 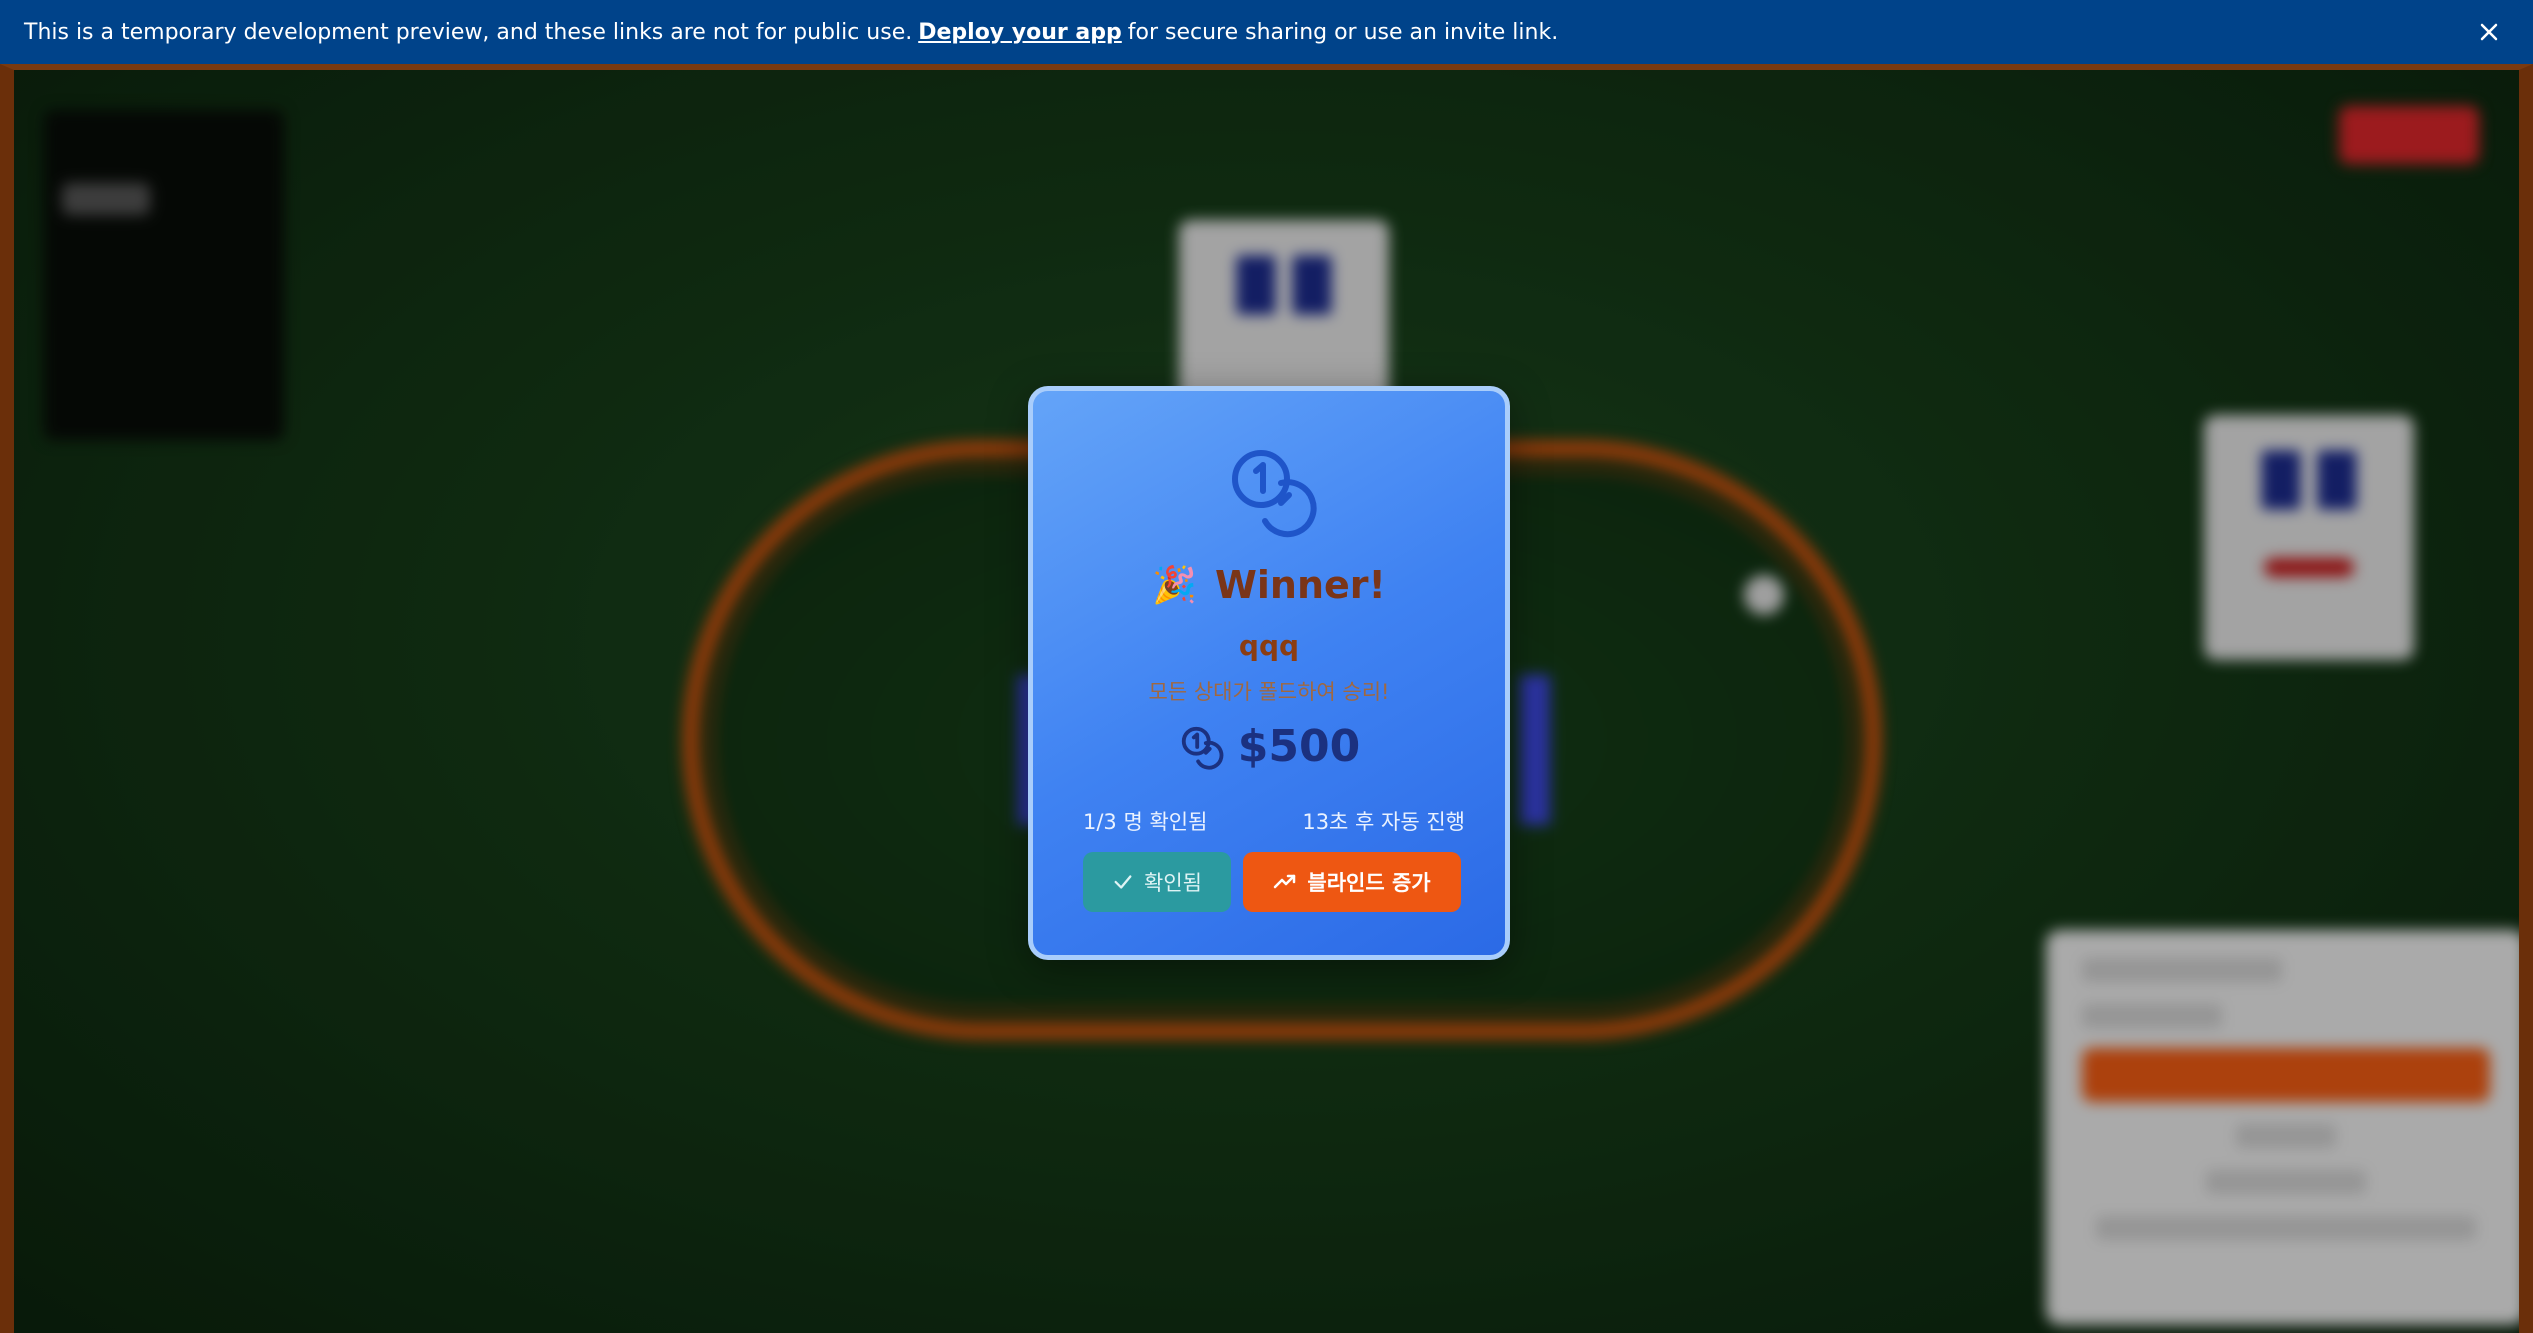 I want to click on prize-amount-row: $500, so click(x=1269, y=746).